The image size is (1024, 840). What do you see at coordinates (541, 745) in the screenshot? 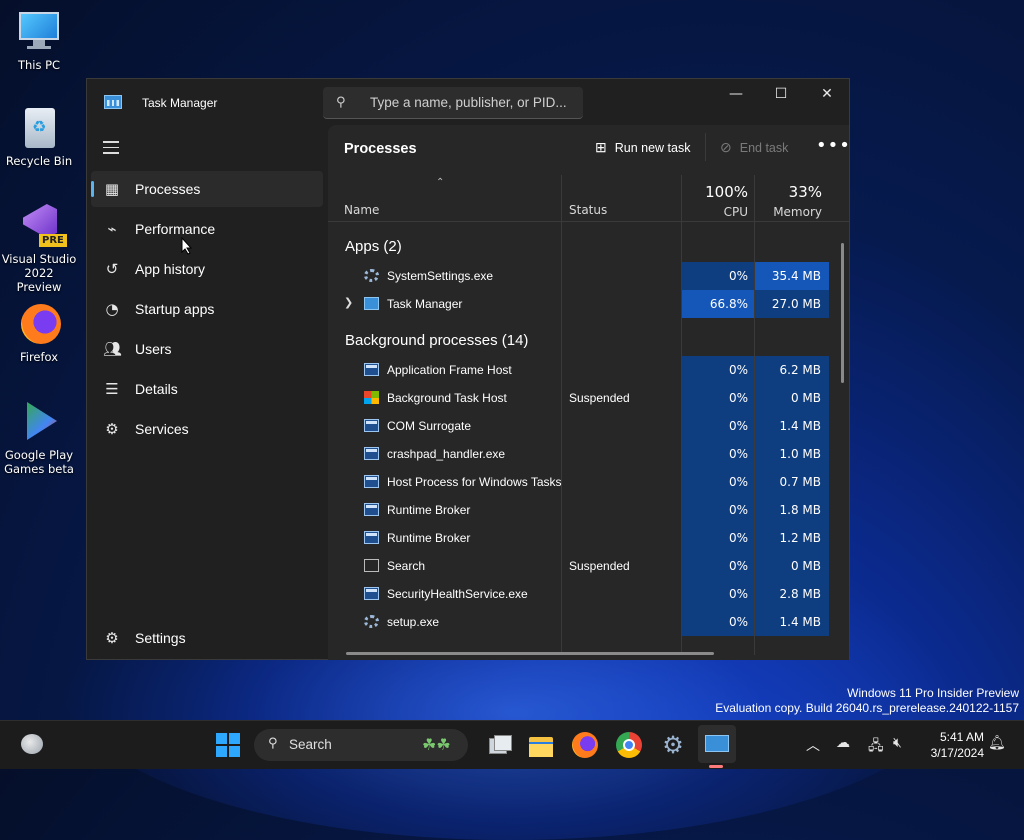
I see `file-explorer-icon` at bounding box center [541, 745].